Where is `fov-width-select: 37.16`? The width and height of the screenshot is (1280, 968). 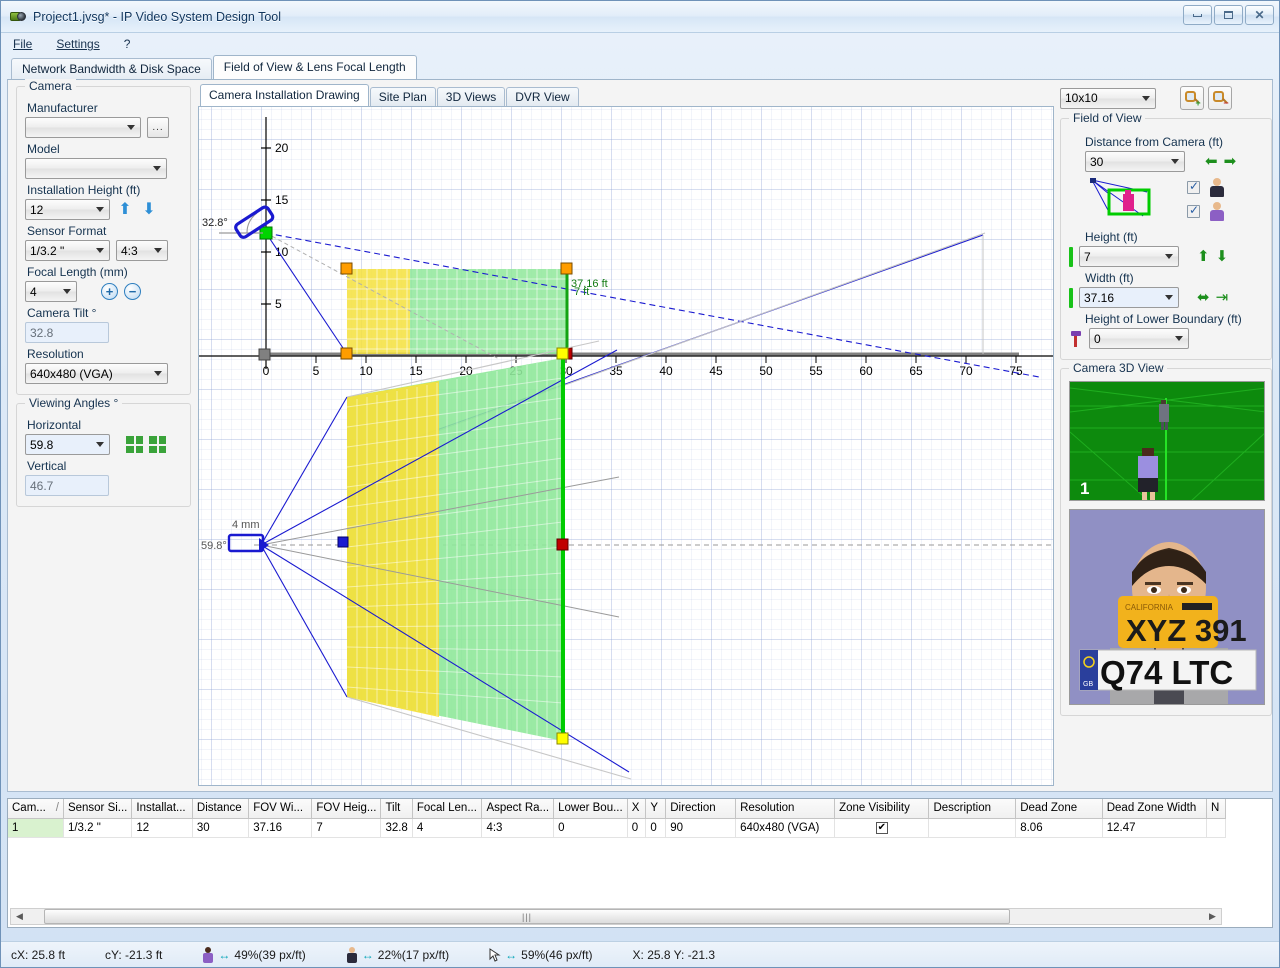
fov-width-select: 37.16 is located at coordinates (1129, 297).